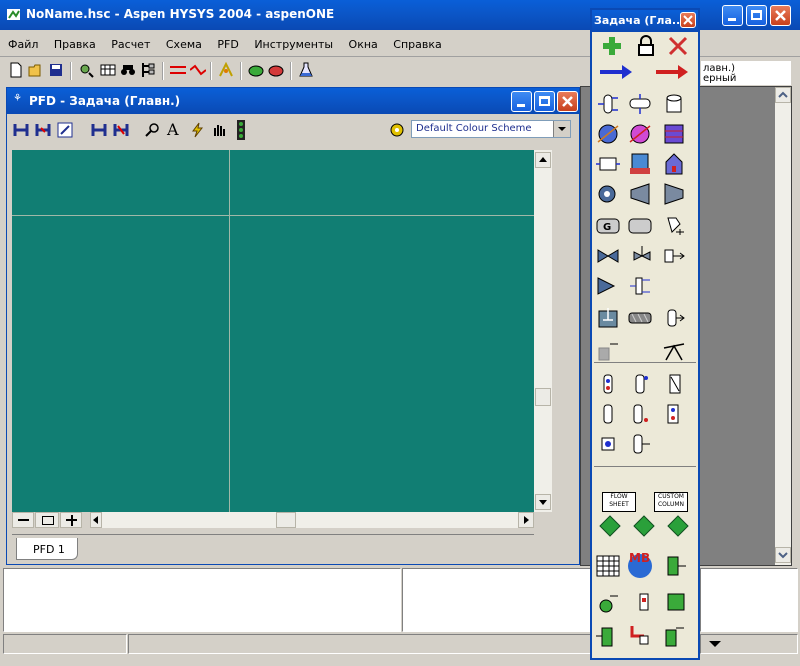 Image resolution: width=800 pixels, height=666 pixels. What do you see at coordinates (608, 256) in the screenshot?
I see `valve-icon` at bounding box center [608, 256].